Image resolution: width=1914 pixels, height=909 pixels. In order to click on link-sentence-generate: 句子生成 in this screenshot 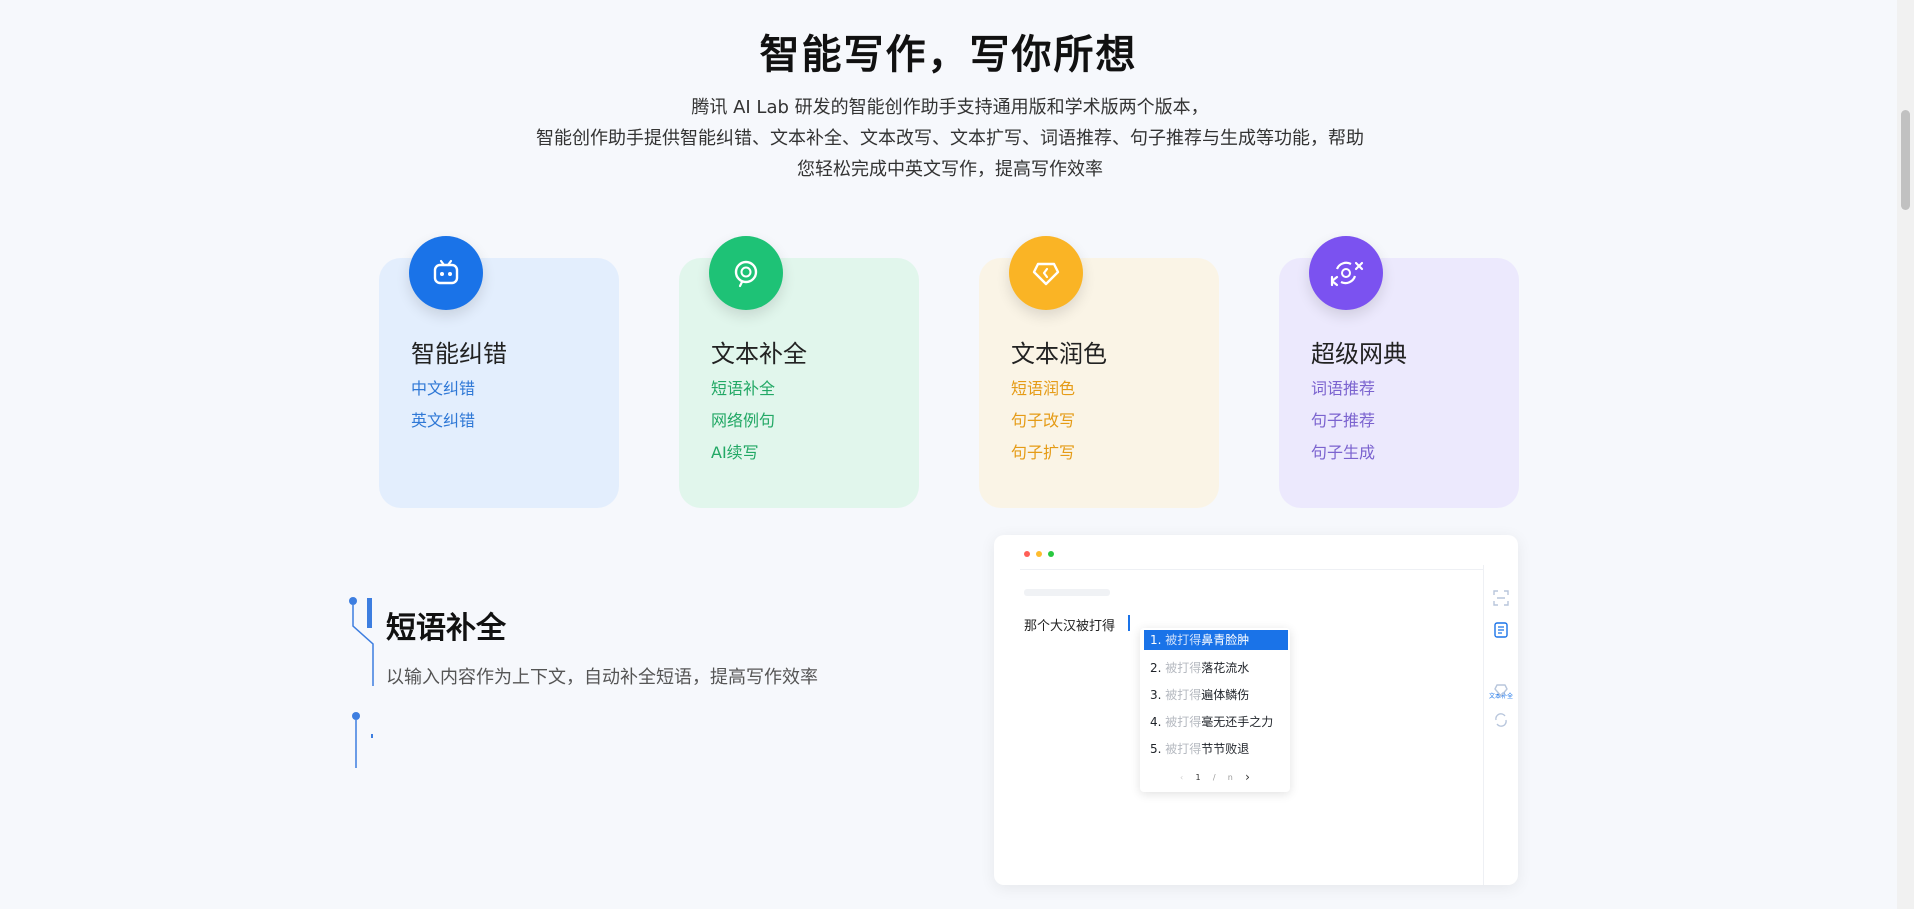, I will do `click(1343, 453)`.